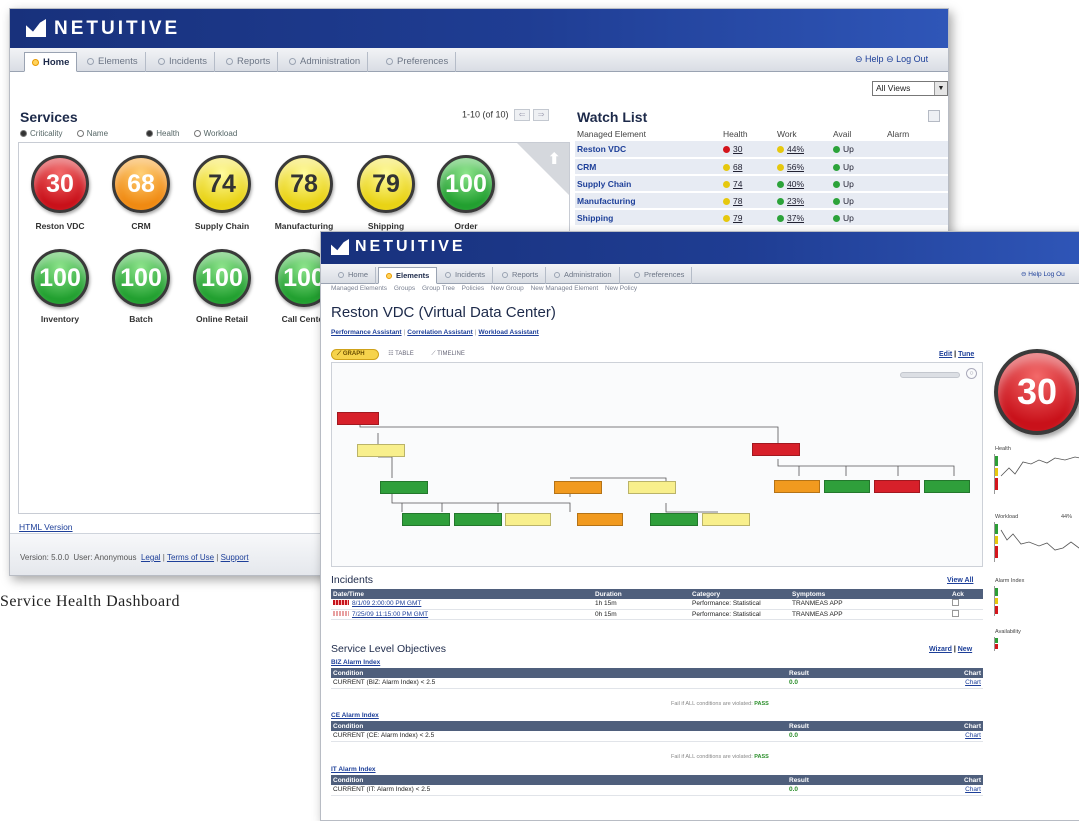  Describe the element at coordinates (761, 184) in the screenshot. I see `table-row: Supply Chain 74 40% Up` at that location.